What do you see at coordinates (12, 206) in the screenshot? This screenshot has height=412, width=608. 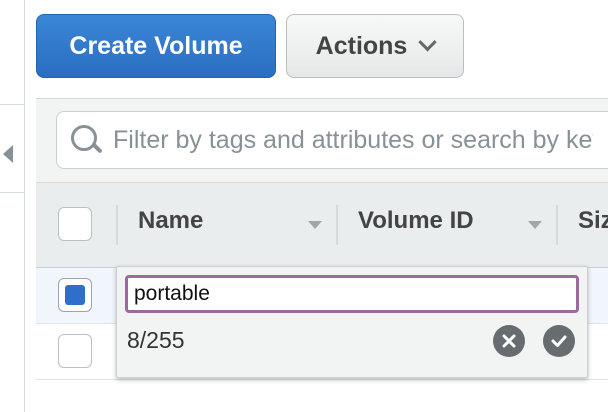 I see `left-panel` at bounding box center [12, 206].